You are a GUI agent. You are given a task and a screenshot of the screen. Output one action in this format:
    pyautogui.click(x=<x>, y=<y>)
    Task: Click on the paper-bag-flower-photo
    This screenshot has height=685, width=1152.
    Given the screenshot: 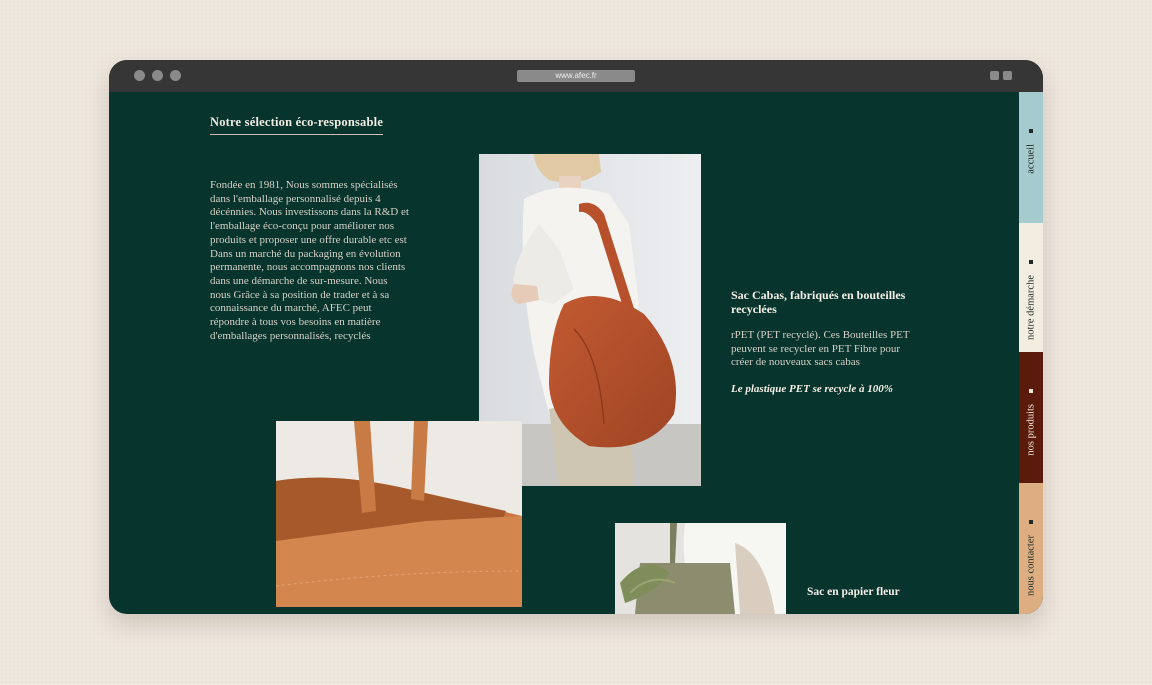 What is the action you would take?
    pyautogui.click(x=700, y=568)
    